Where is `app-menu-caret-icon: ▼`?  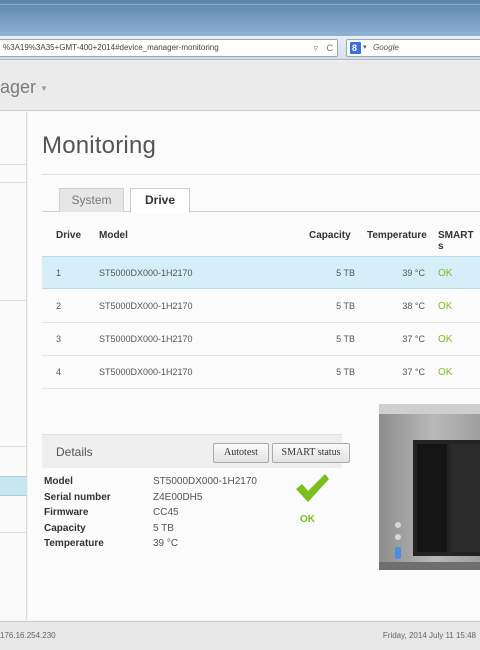 app-menu-caret-icon: ▼ is located at coordinates (44, 88).